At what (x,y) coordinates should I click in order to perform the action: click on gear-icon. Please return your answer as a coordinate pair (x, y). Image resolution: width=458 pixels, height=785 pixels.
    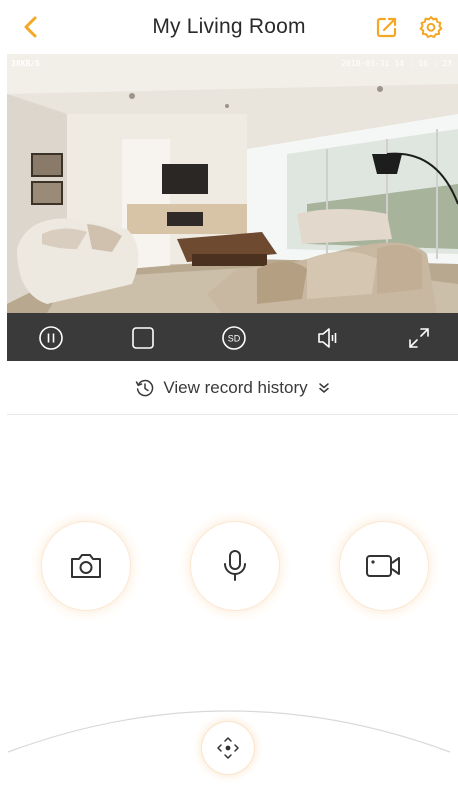
    Looking at the image, I should click on (431, 27).